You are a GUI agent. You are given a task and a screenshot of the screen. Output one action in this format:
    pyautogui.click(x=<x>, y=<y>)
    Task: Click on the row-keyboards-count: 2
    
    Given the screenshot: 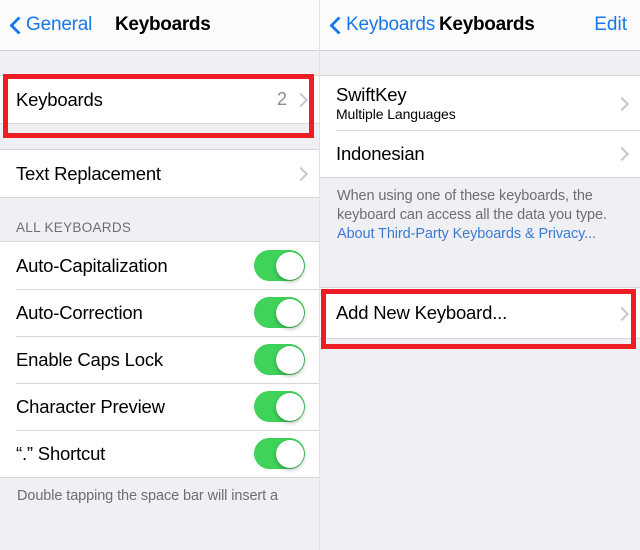 What is the action you would take?
    pyautogui.click(x=281, y=99)
    